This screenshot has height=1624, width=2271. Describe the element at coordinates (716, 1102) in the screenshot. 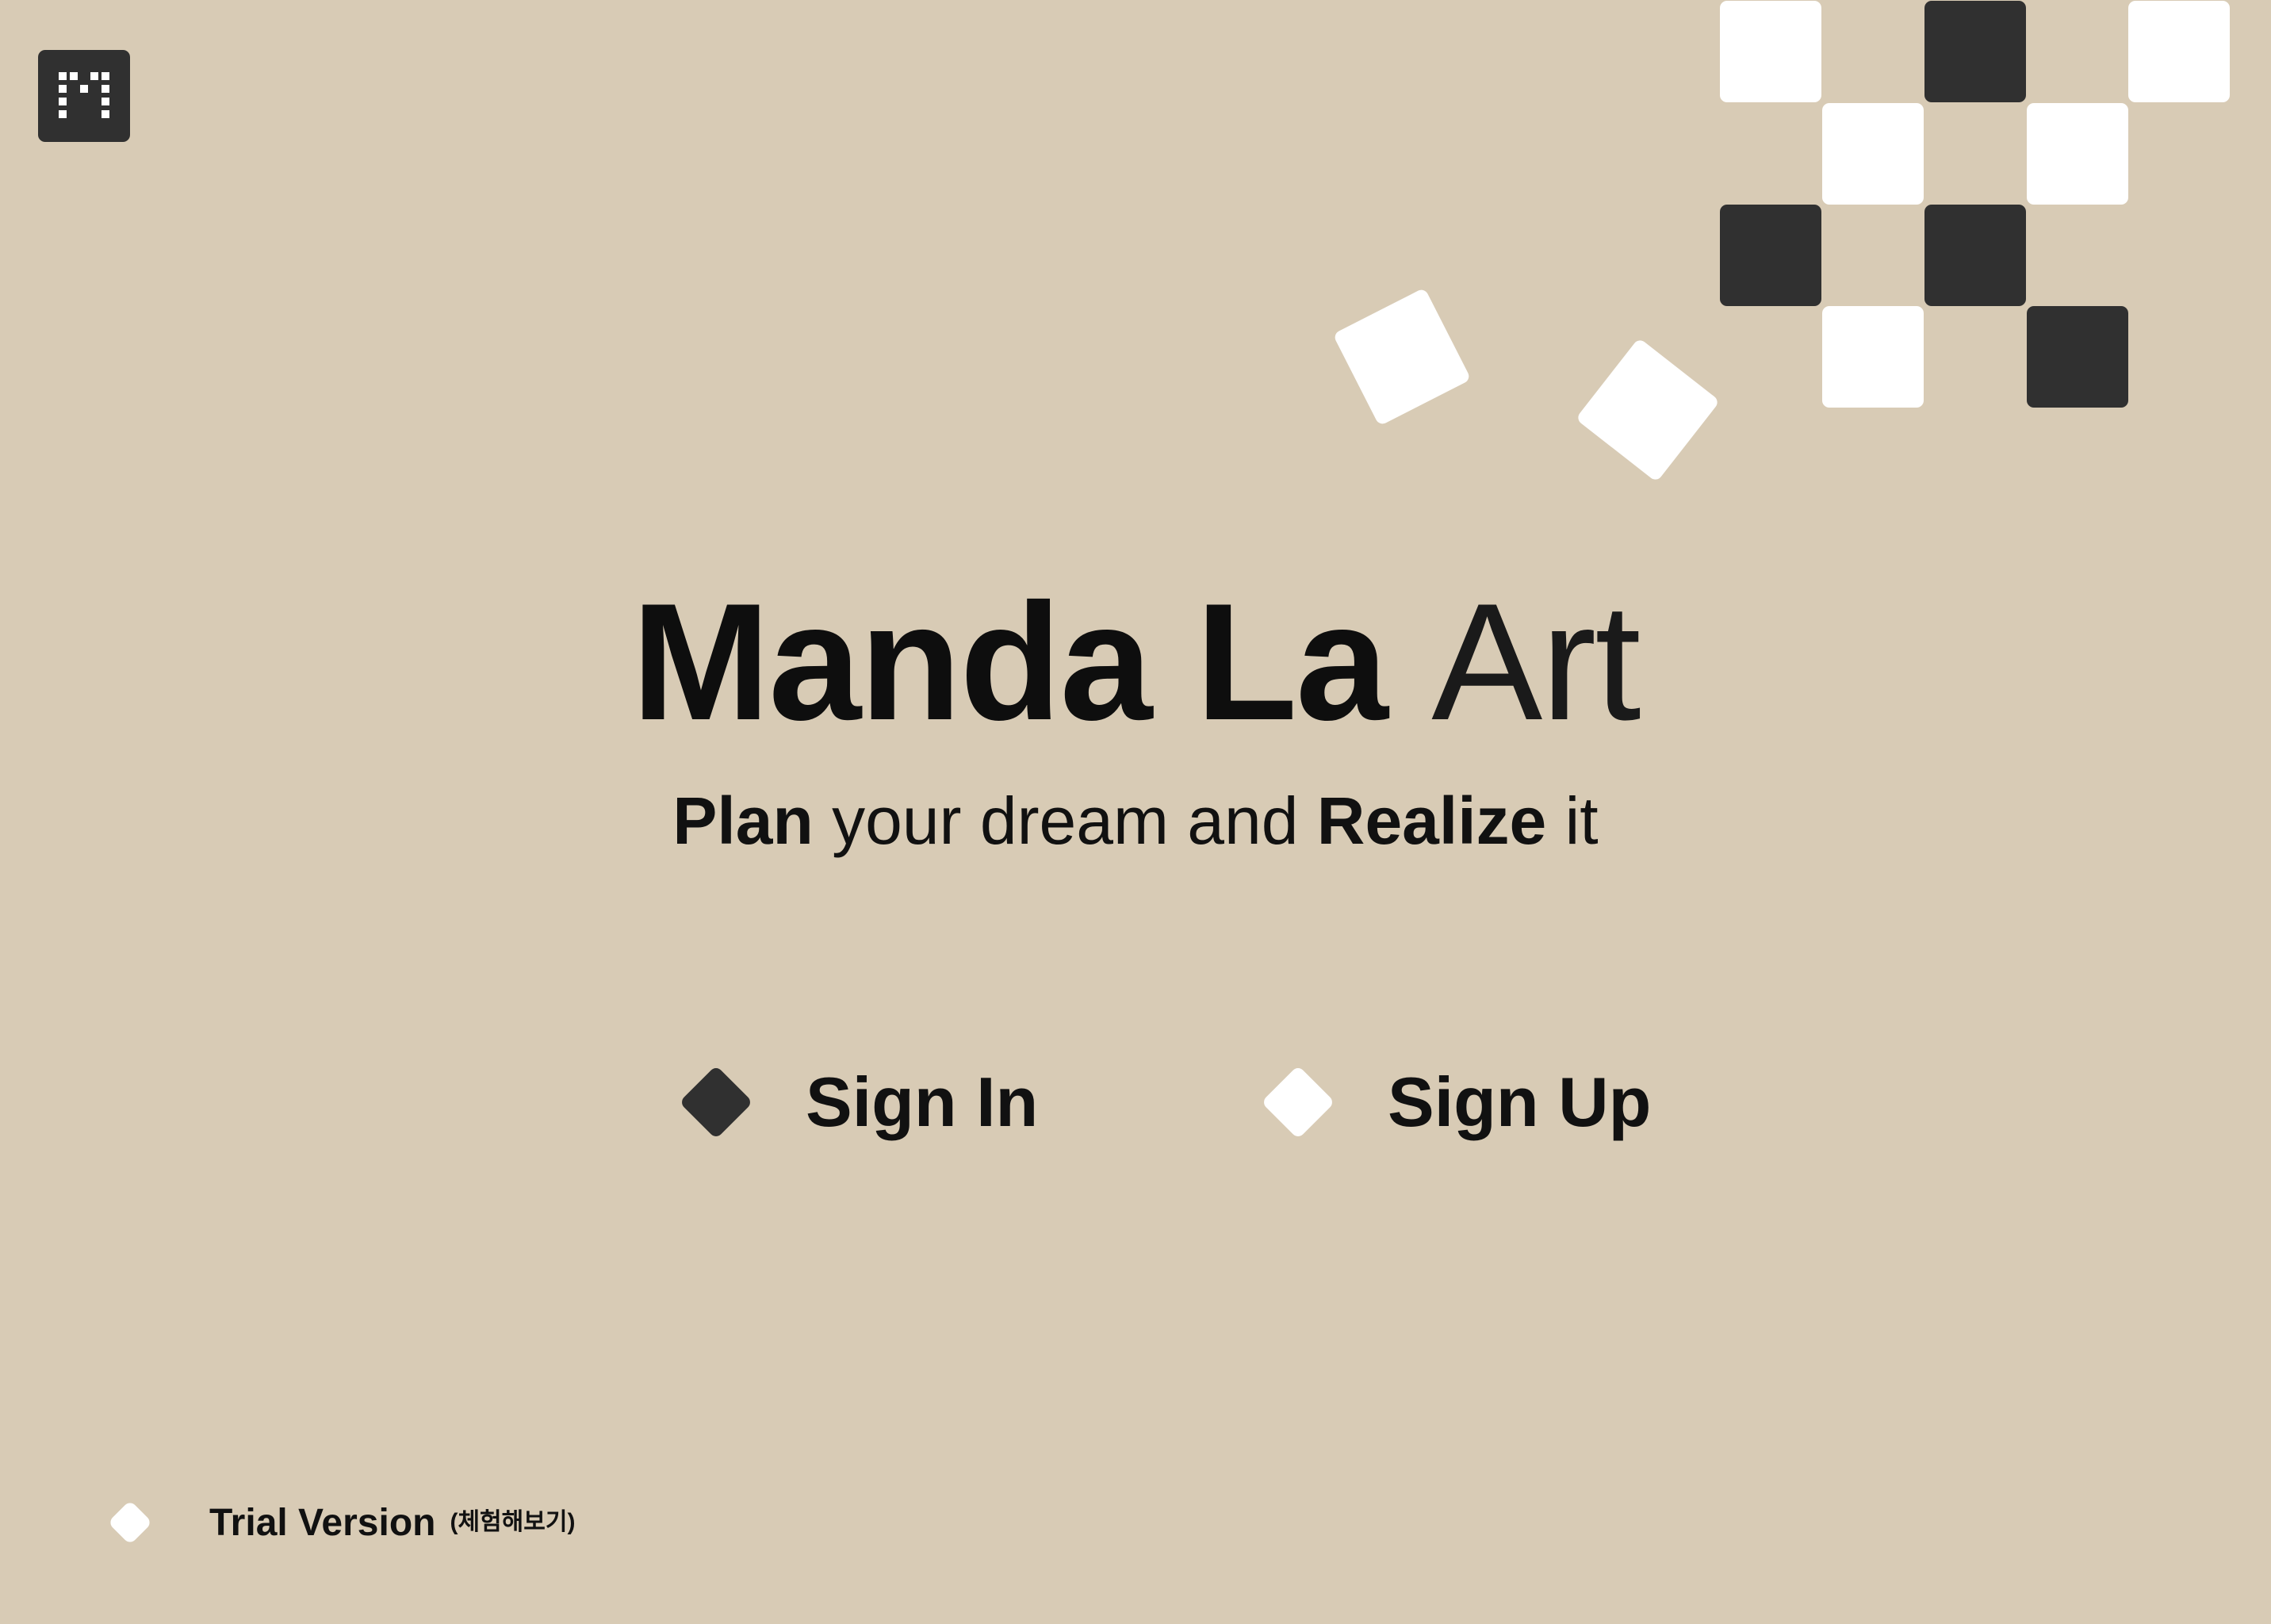

I see `dark-diamond-icon` at that location.